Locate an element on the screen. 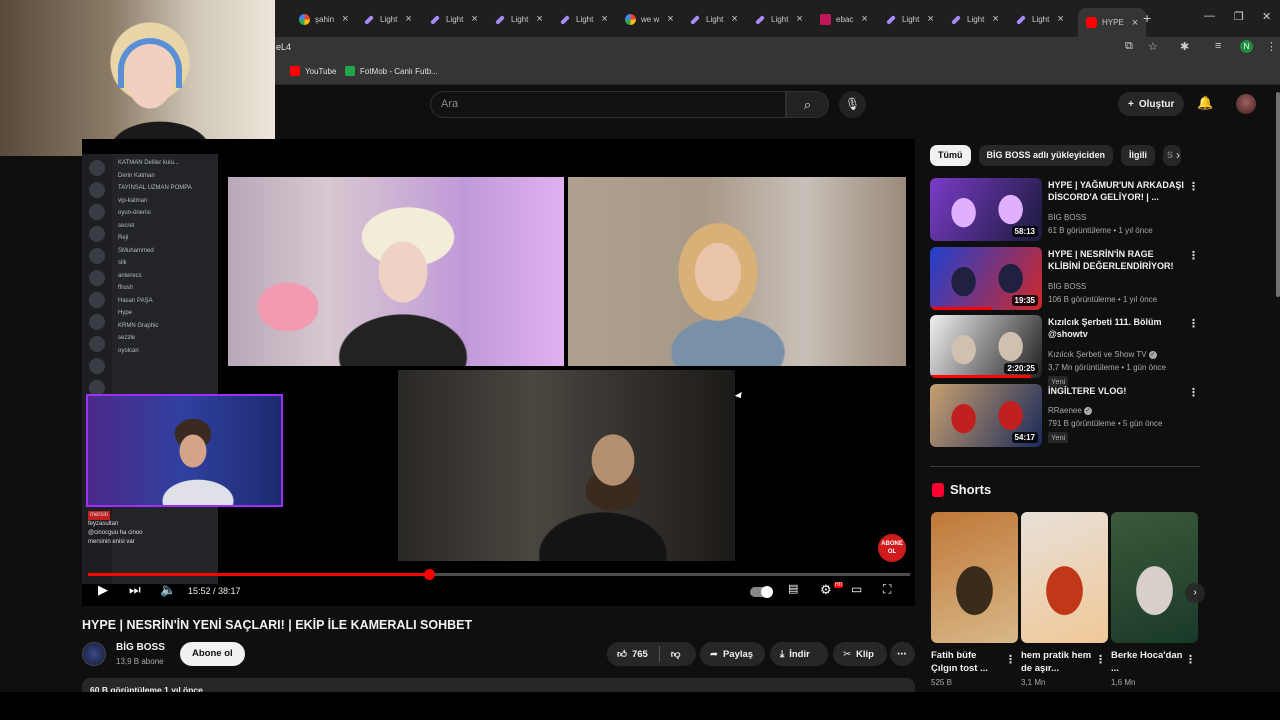 The height and width of the screenshot is (720, 1280). subscribe-button: Abone ol is located at coordinates (212, 654).